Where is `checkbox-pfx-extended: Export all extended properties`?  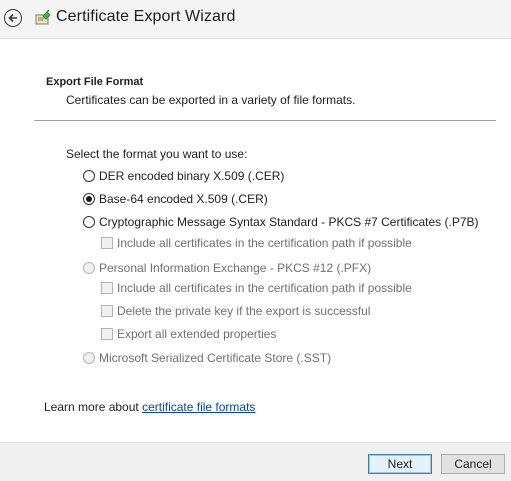 checkbox-pfx-extended: Export all extended properties is located at coordinates (188, 334).